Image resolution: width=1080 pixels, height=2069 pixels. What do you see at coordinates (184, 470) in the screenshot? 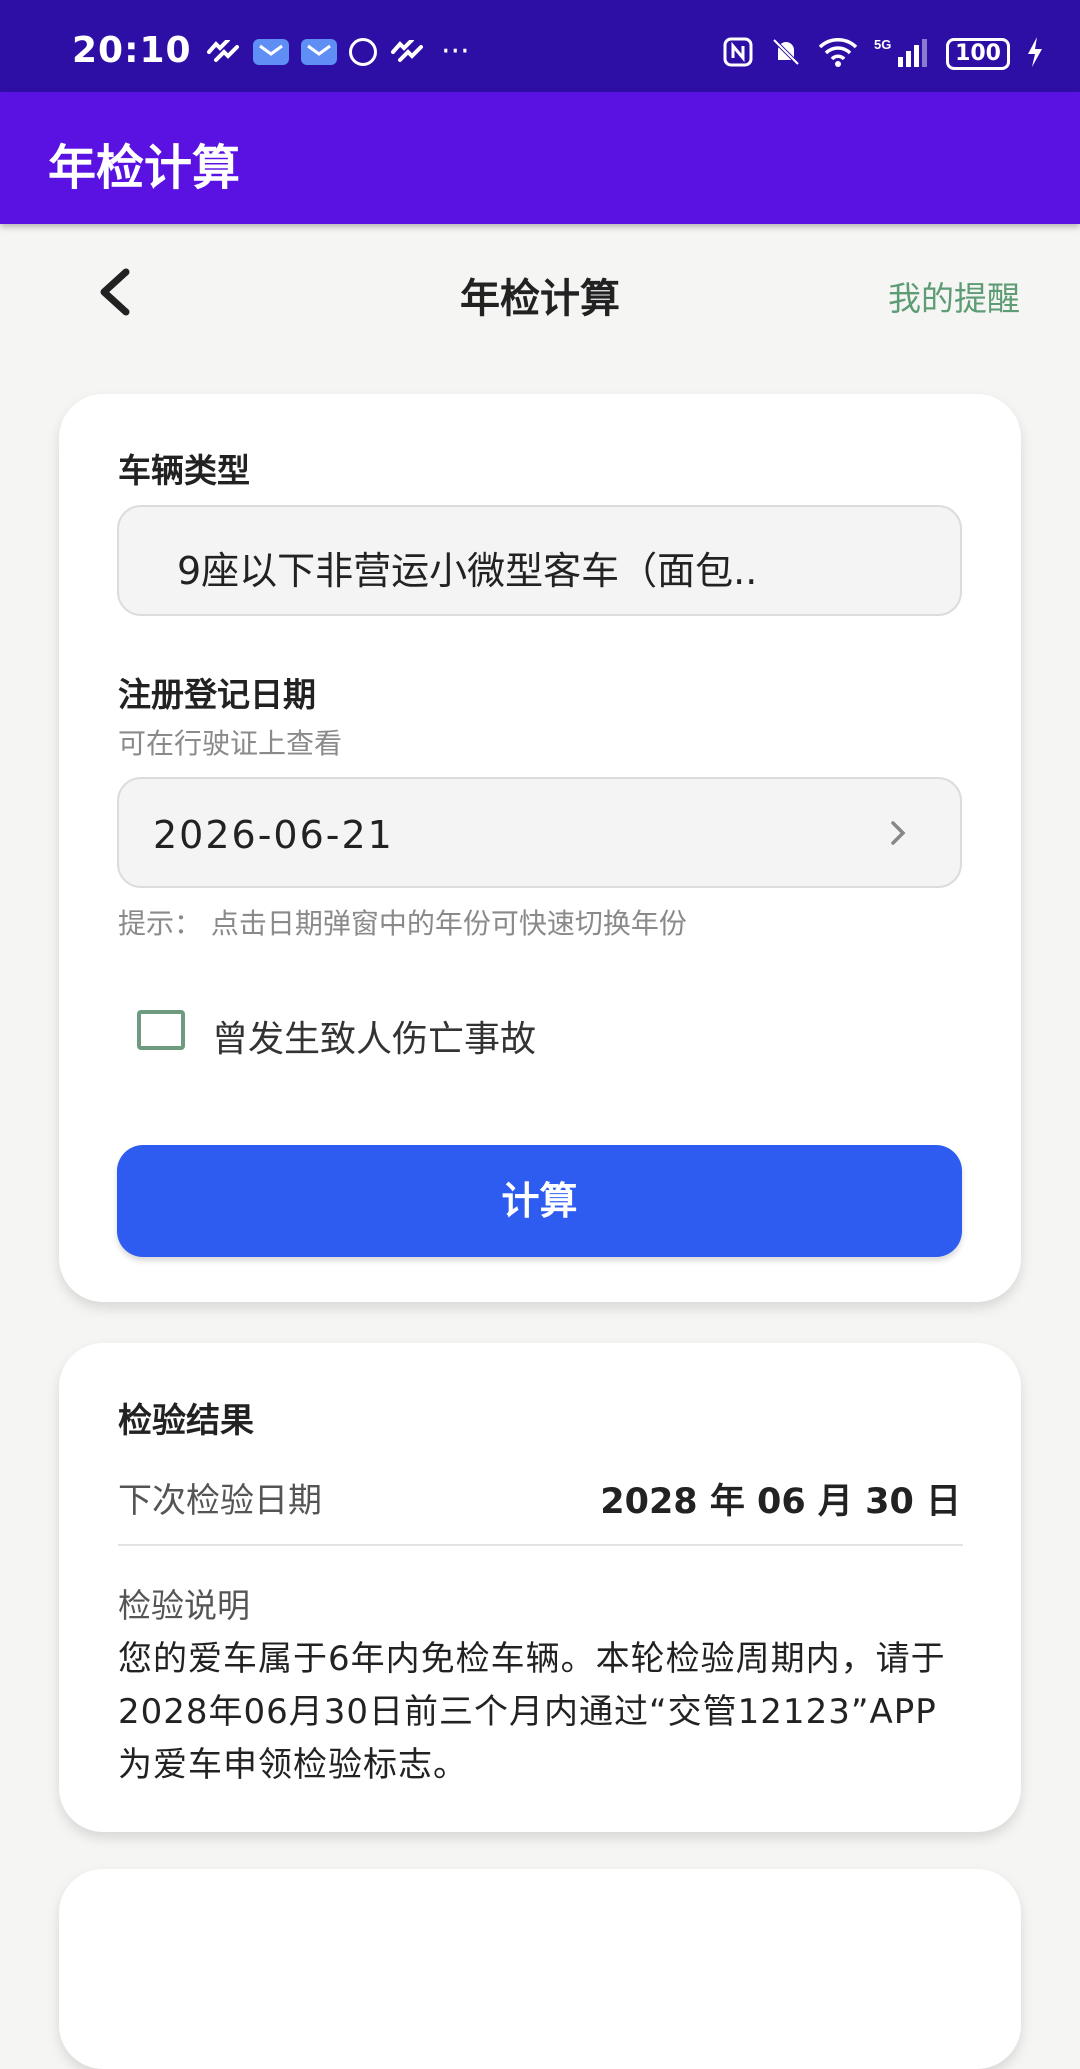
I see `vehicle-type-label: 车辆类型` at bounding box center [184, 470].